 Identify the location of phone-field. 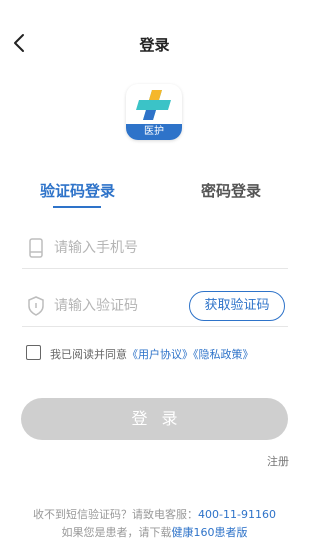
(155, 249).